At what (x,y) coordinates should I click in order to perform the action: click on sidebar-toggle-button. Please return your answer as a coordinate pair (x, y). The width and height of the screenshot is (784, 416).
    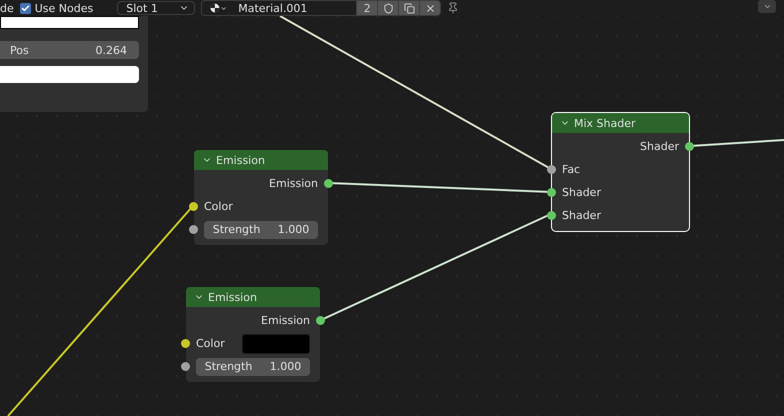
    Looking at the image, I should click on (767, 6).